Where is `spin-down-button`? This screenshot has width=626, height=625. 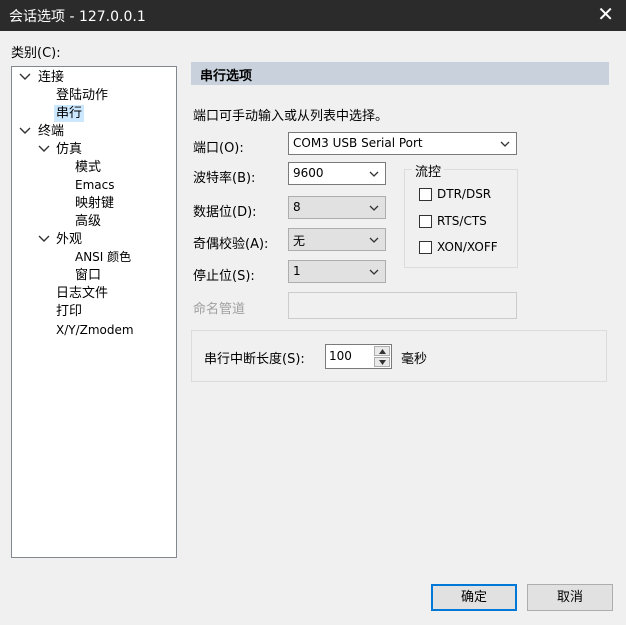
spin-down-button is located at coordinates (382, 362).